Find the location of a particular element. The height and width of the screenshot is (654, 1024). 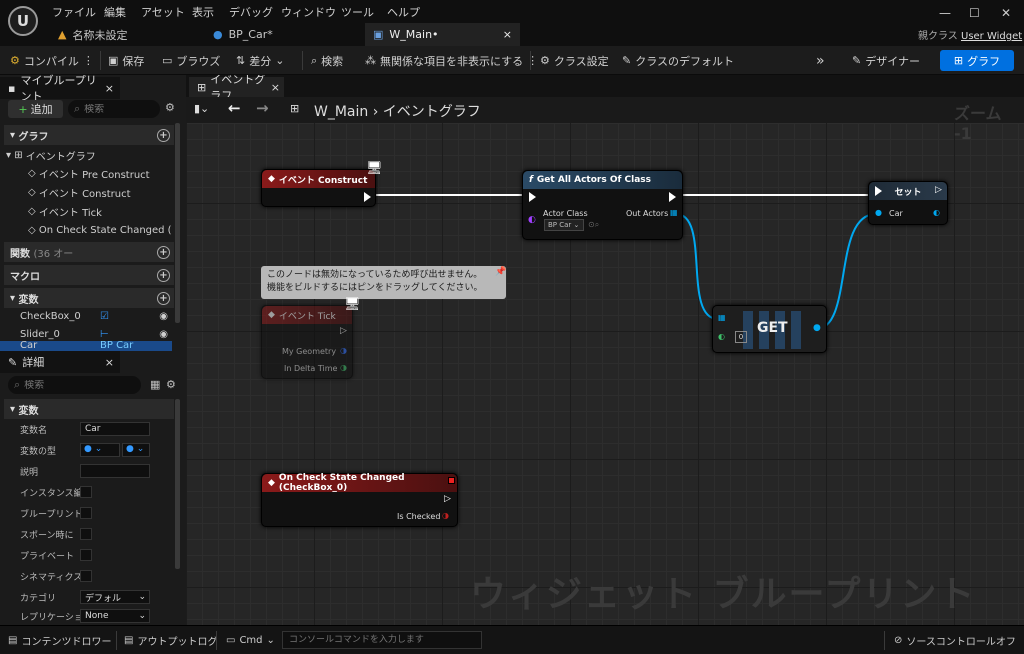

container-dropdown: ● ⌄ is located at coordinates (136, 450).